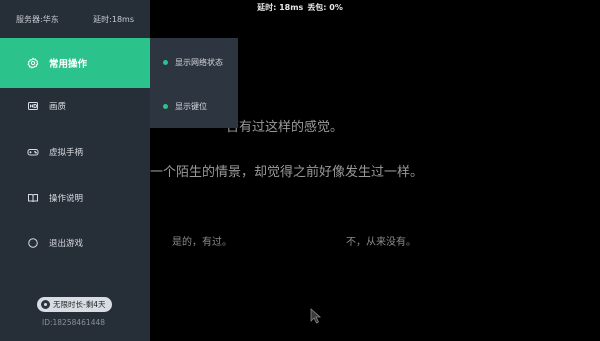  Describe the element at coordinates (381, 240) in the screenshot. I see `choice-no: 不，从来没有。` at that location.